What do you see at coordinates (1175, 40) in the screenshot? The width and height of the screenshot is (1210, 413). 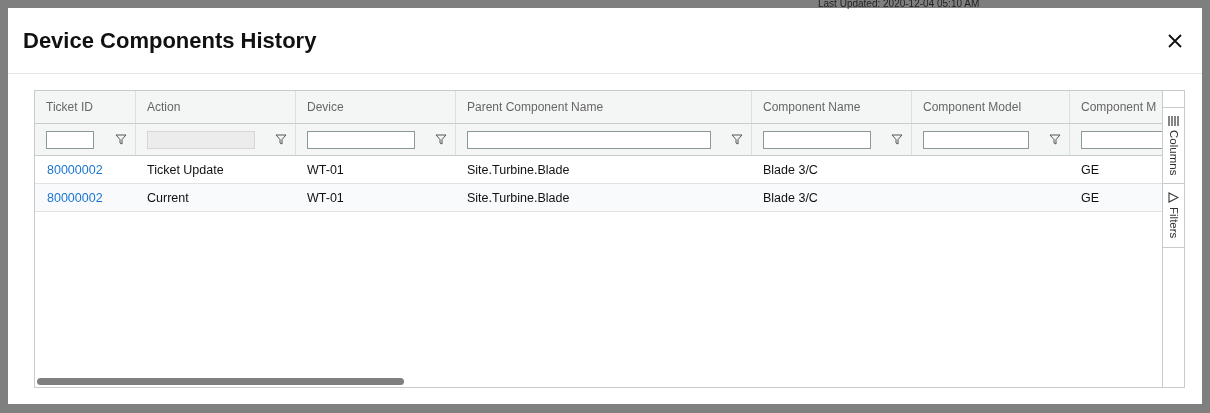 I see `close-icon` at bounding box center [1175, 40].